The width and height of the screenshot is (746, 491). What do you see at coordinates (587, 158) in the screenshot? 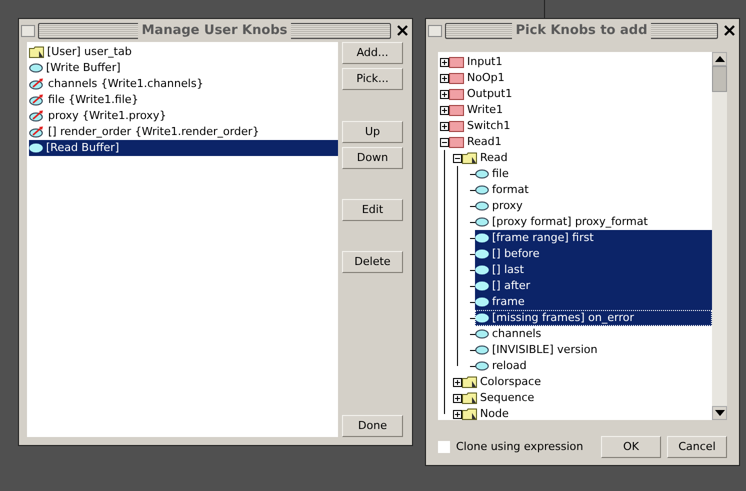
I see `tree-item: Read` at bounding box center [587, 158].